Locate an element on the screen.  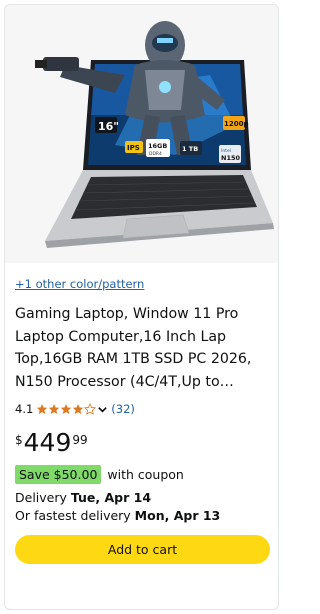
cpu-badge: N150 is located at coordinates (230, 158).